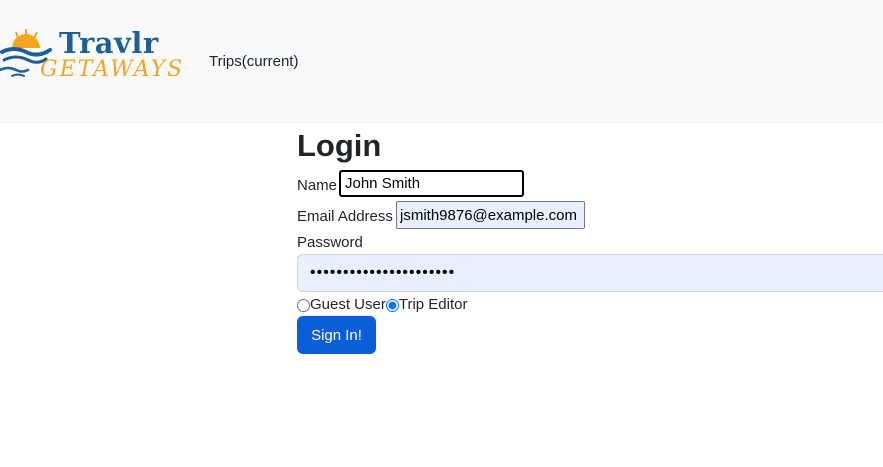 This screenshot has width=883, height=467. What do you see at coordinates (590, 273) in the screenshot?
I see `password-input` at bounding box center [590, 273].